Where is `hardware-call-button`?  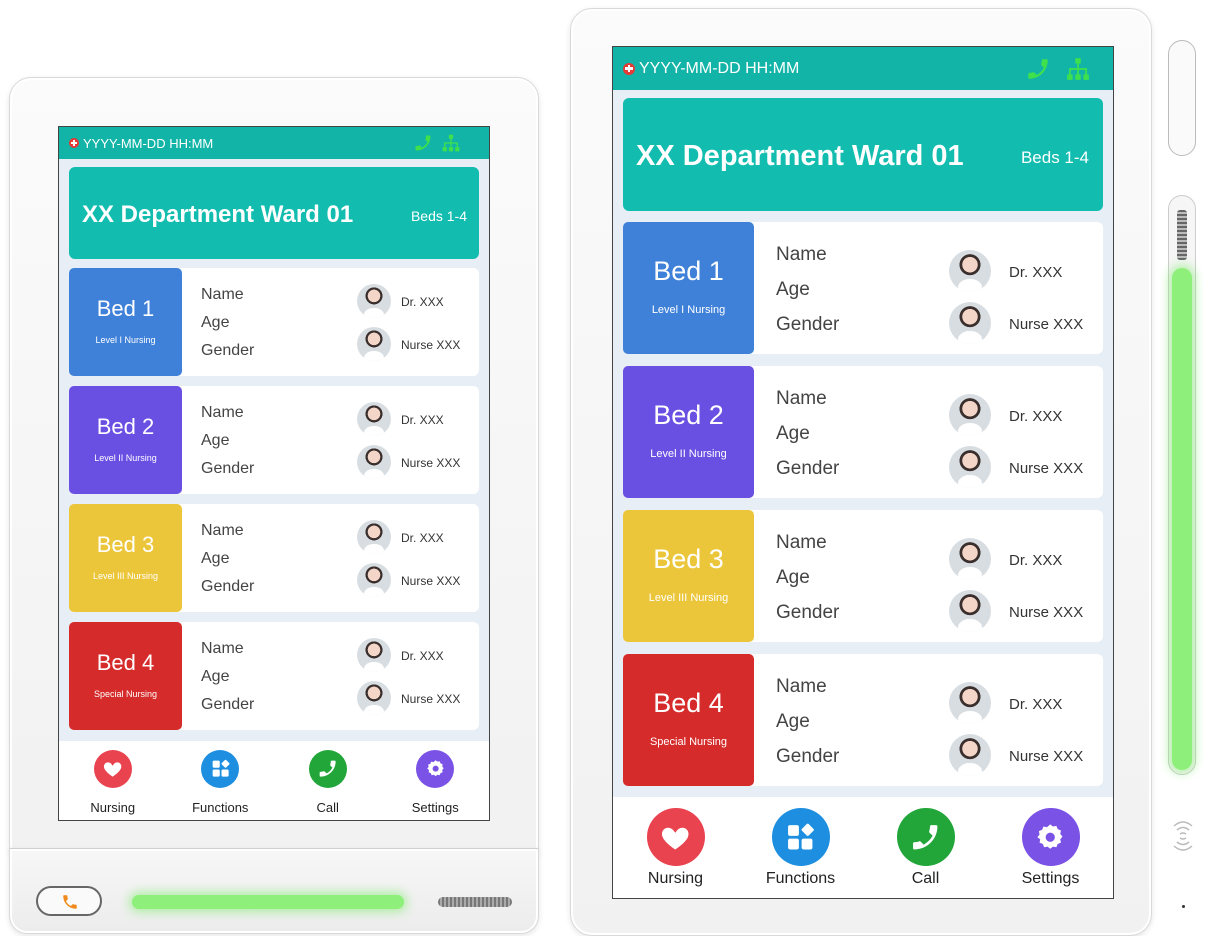
hardware-call-button is located at coordinates (69, 901).